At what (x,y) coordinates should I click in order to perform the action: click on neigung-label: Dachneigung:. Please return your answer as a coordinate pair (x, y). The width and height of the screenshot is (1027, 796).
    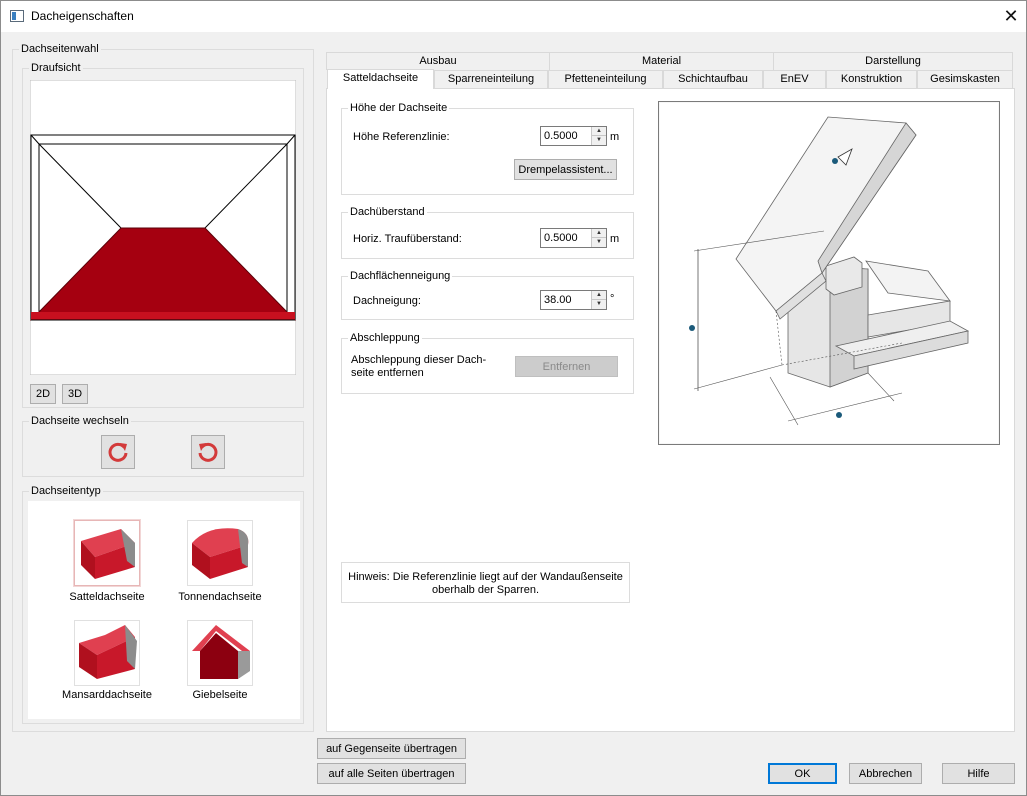
    Looking at the image, I should click on (387, 301).